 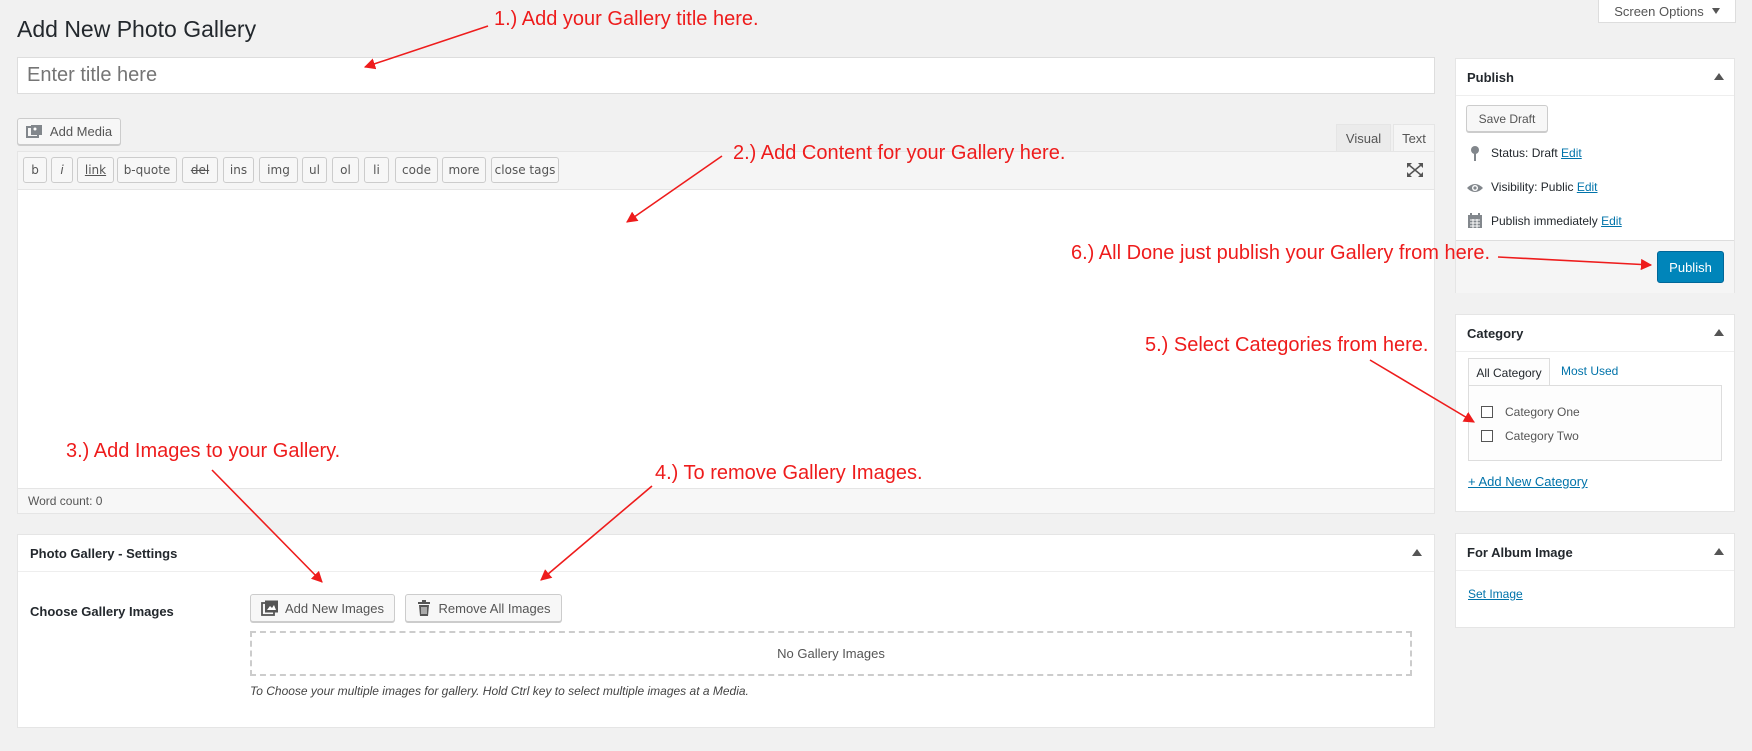 I want to click on add-new-images-label: Add New Images, so click(x=334, y=608).